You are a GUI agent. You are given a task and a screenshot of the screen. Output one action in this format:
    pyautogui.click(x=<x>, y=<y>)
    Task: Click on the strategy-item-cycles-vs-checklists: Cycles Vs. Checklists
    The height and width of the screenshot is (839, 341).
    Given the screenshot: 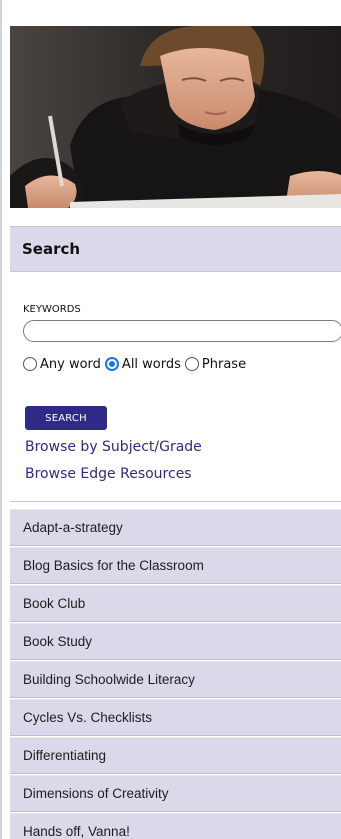 What is the action you would take?
    pyautogui.click(x=175, y=717)
    